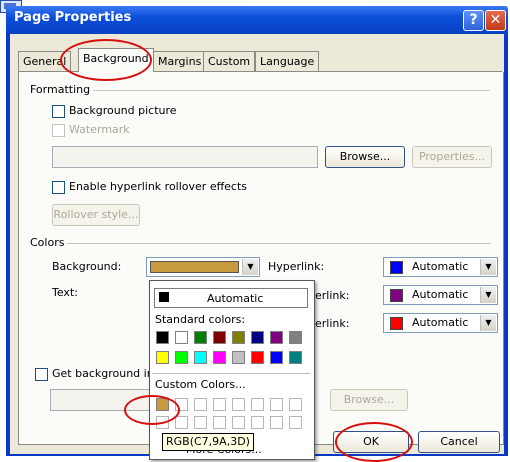 The image size is (510, 462). Describe the element at coordinates (235, 298) in the screenshot. I see `automatic-label: Automatic` at that location.